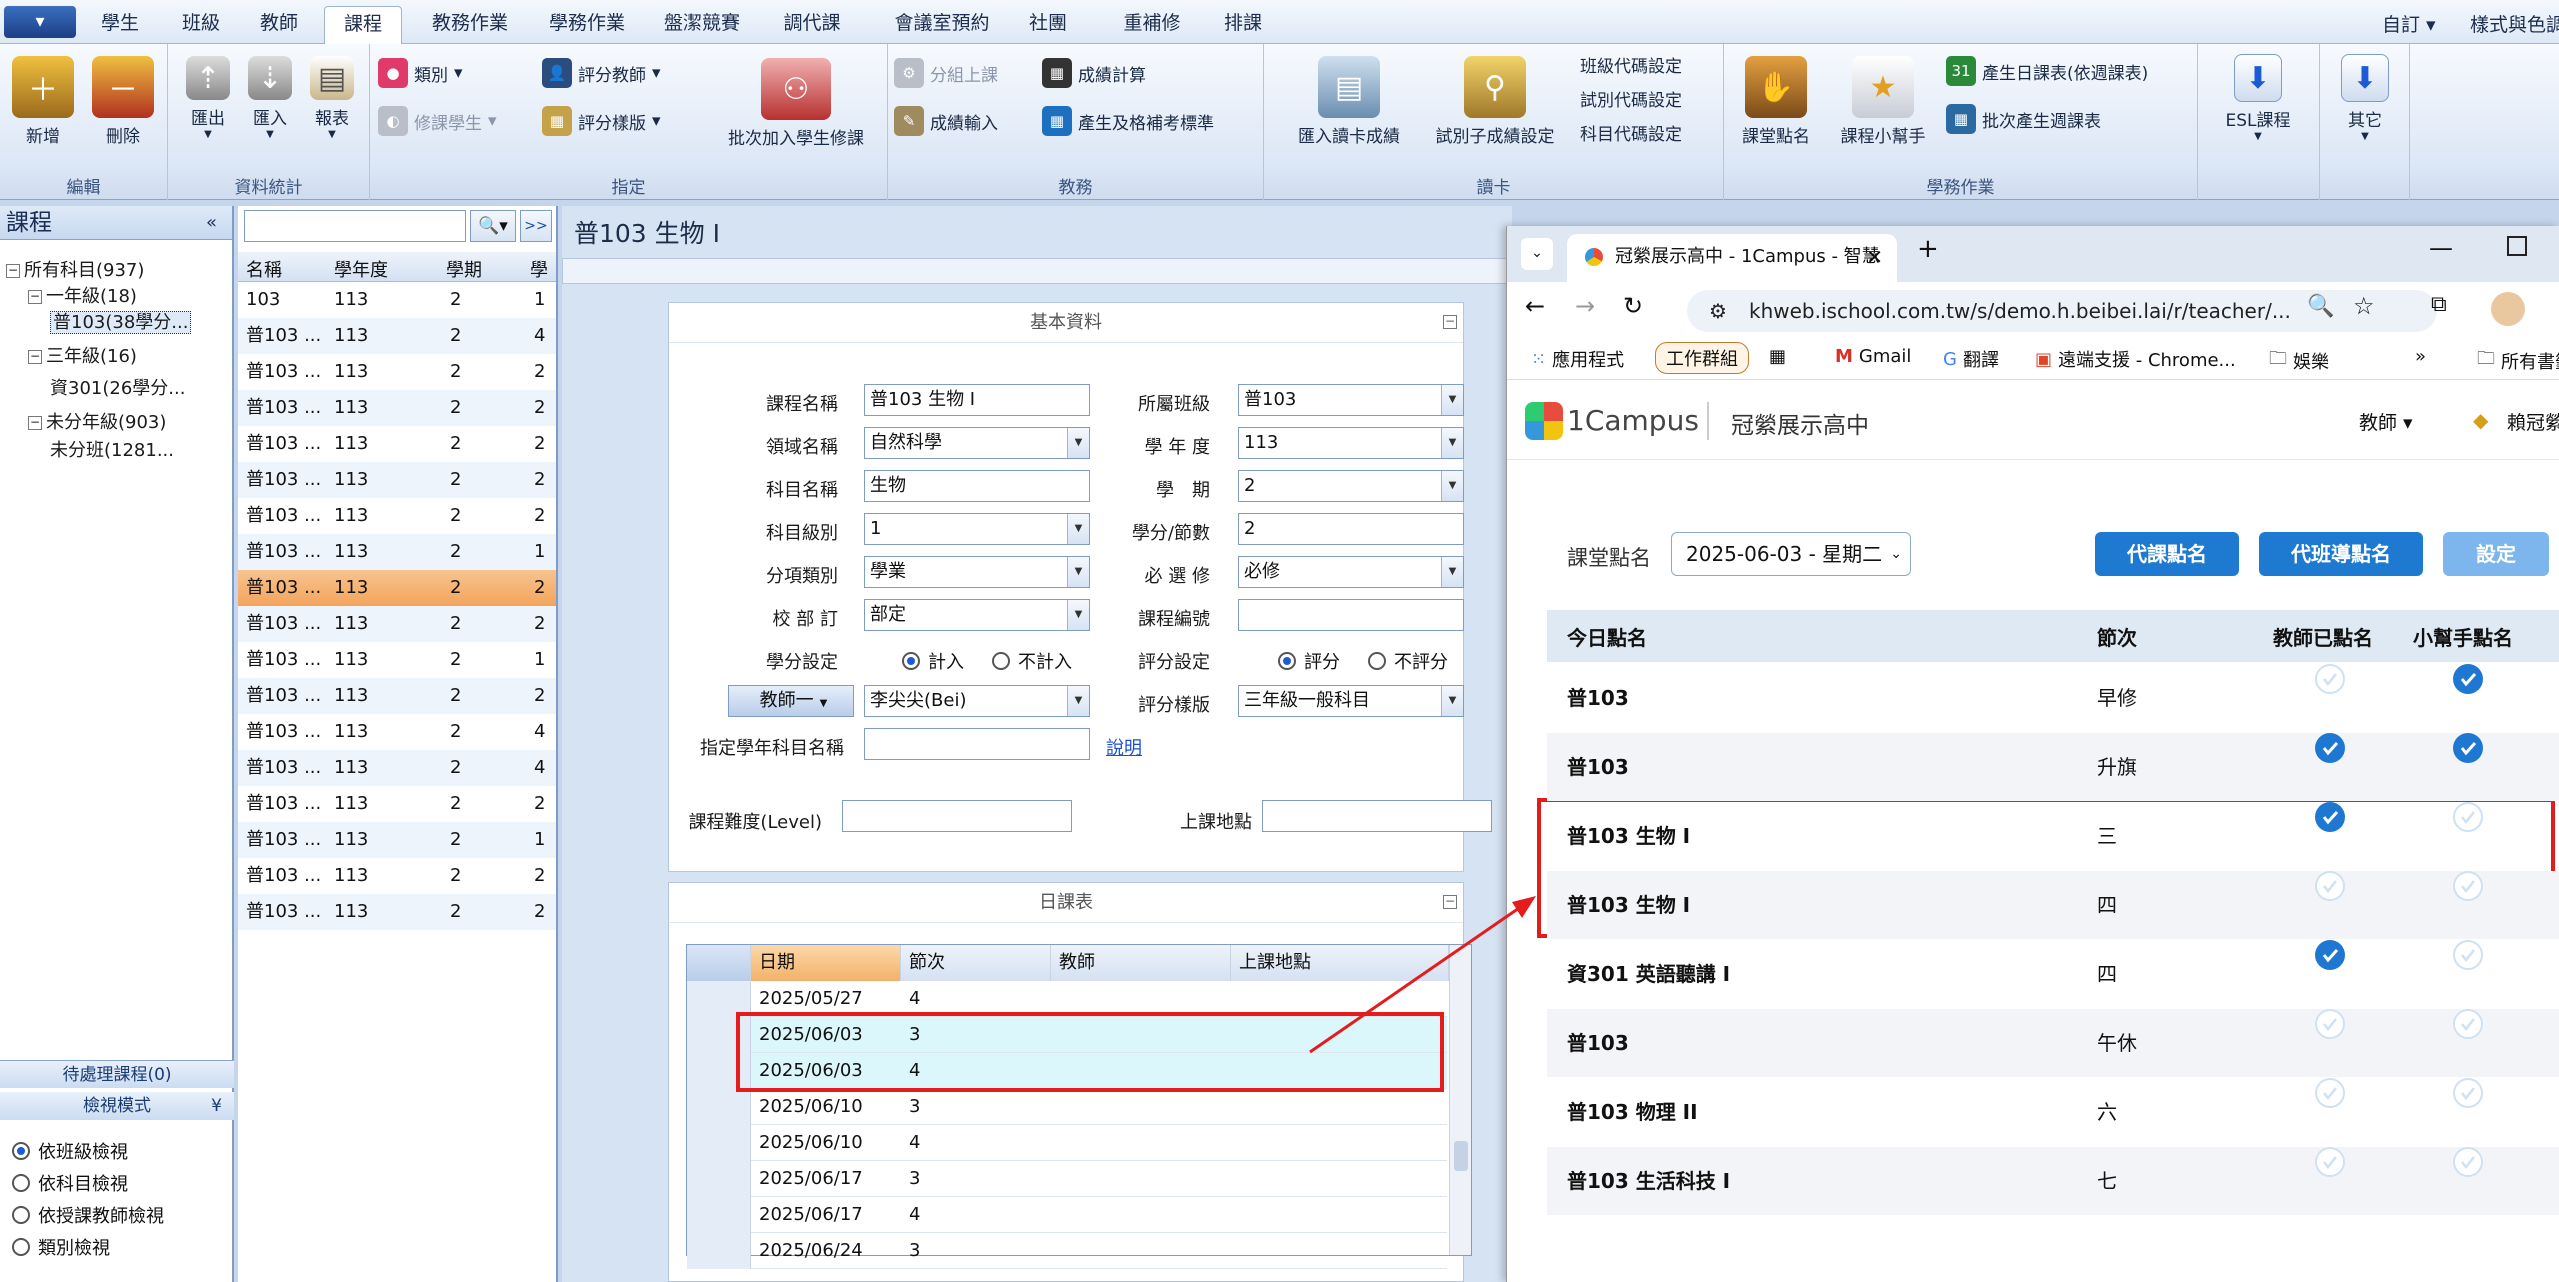 The height and width of the screenshot is (1282, 2559). I want to click on eval-yes-radio: 評分, so click(1309, 661).